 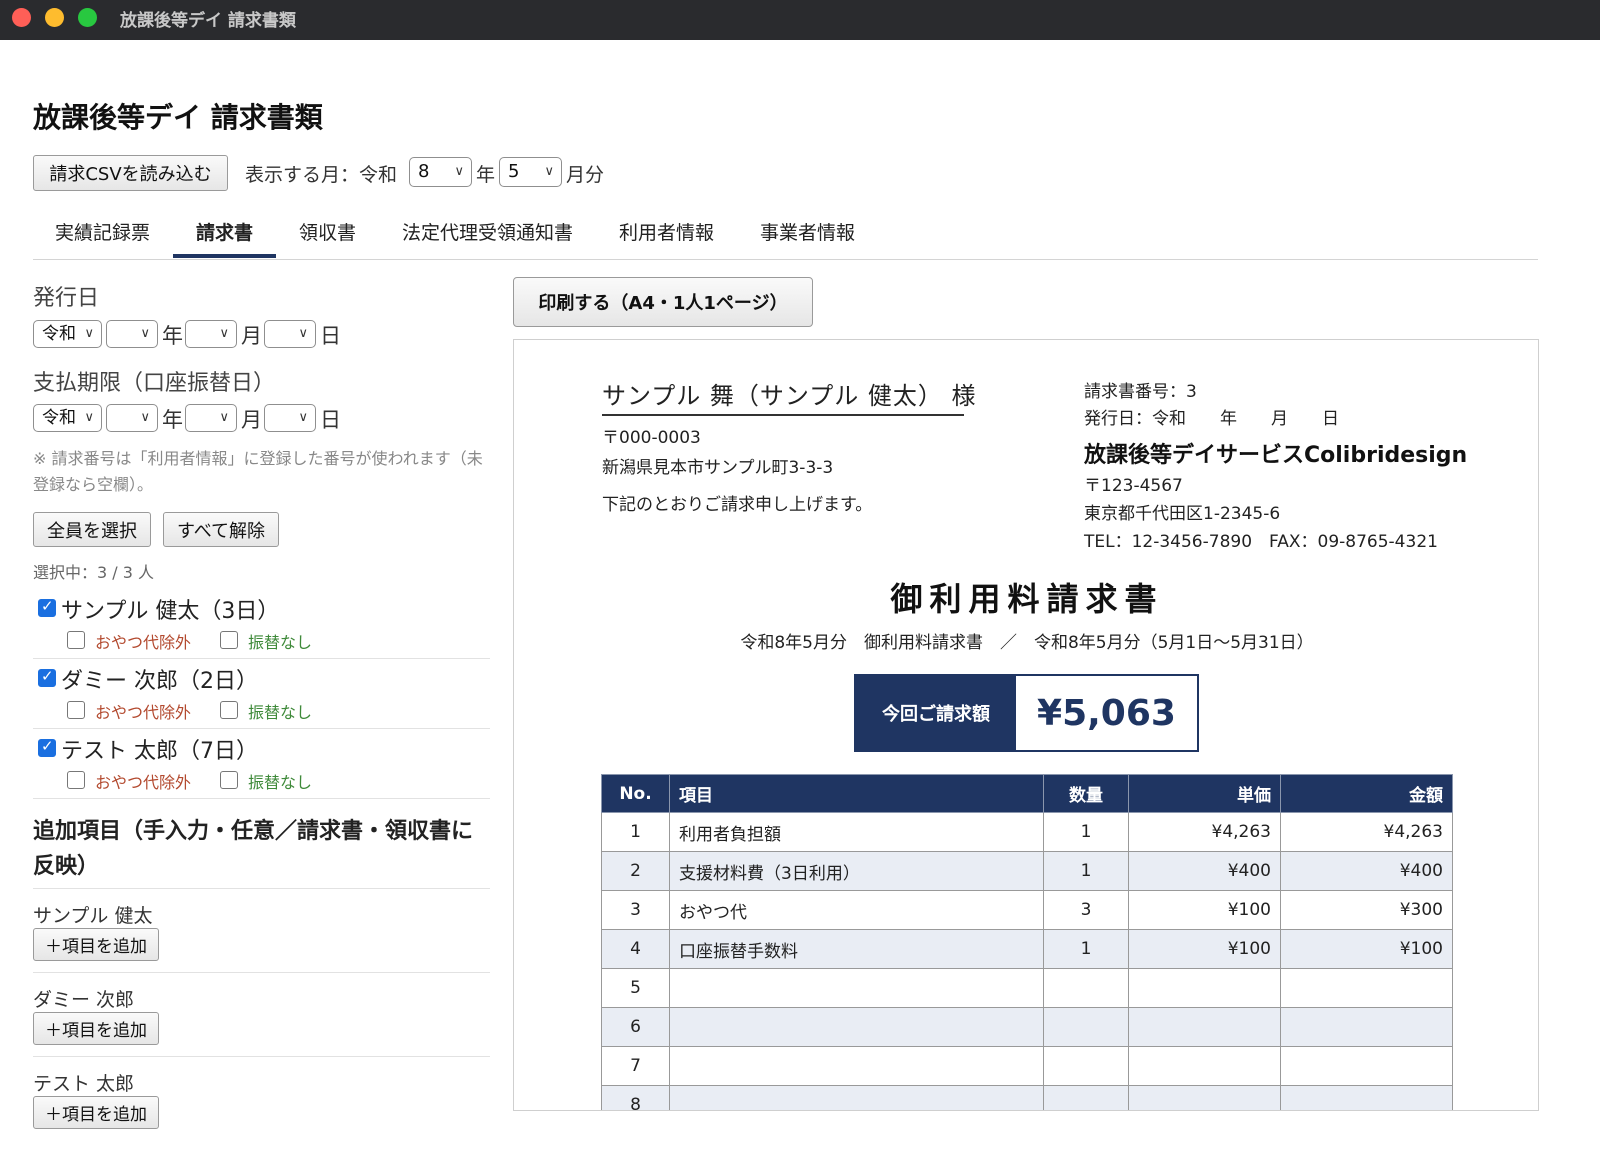 I want to click on due-day-select: ∨, so click(x=290, y=418).